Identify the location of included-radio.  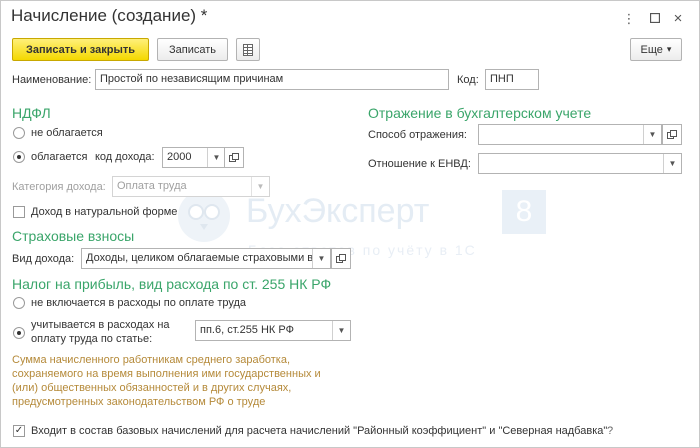
(19, 333).